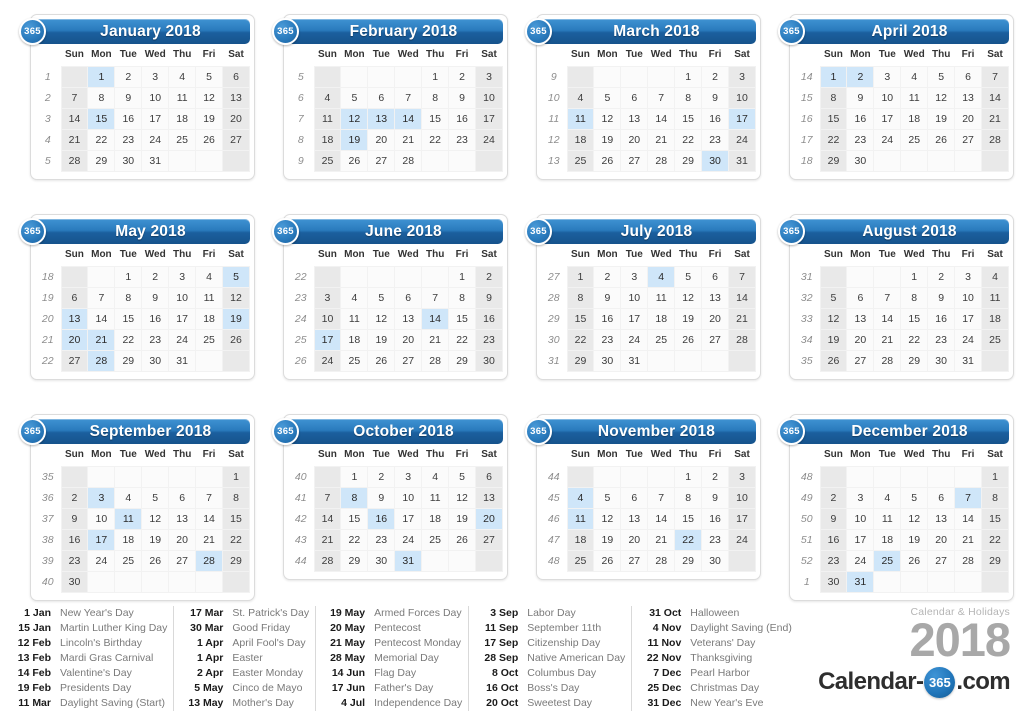  I want to click on month-header: 365 June 2018, so click(387, 231).